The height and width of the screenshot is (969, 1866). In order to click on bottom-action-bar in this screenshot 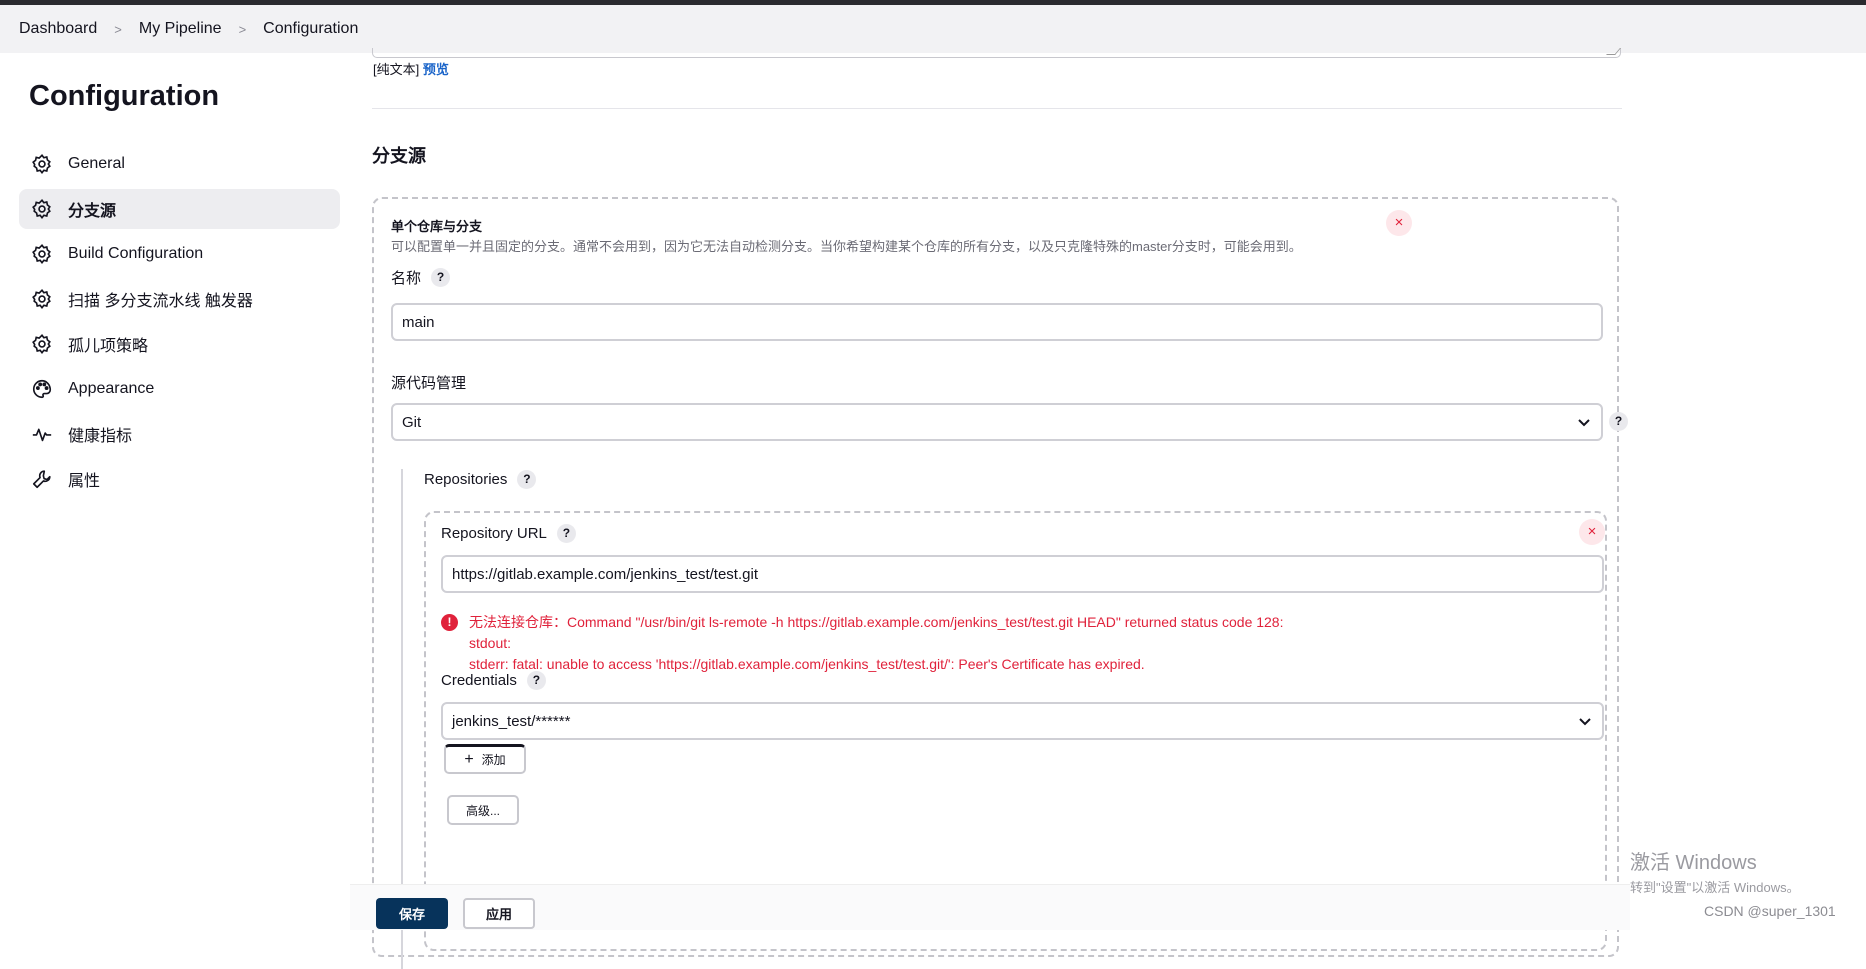, I will do `click(990, 907)`.